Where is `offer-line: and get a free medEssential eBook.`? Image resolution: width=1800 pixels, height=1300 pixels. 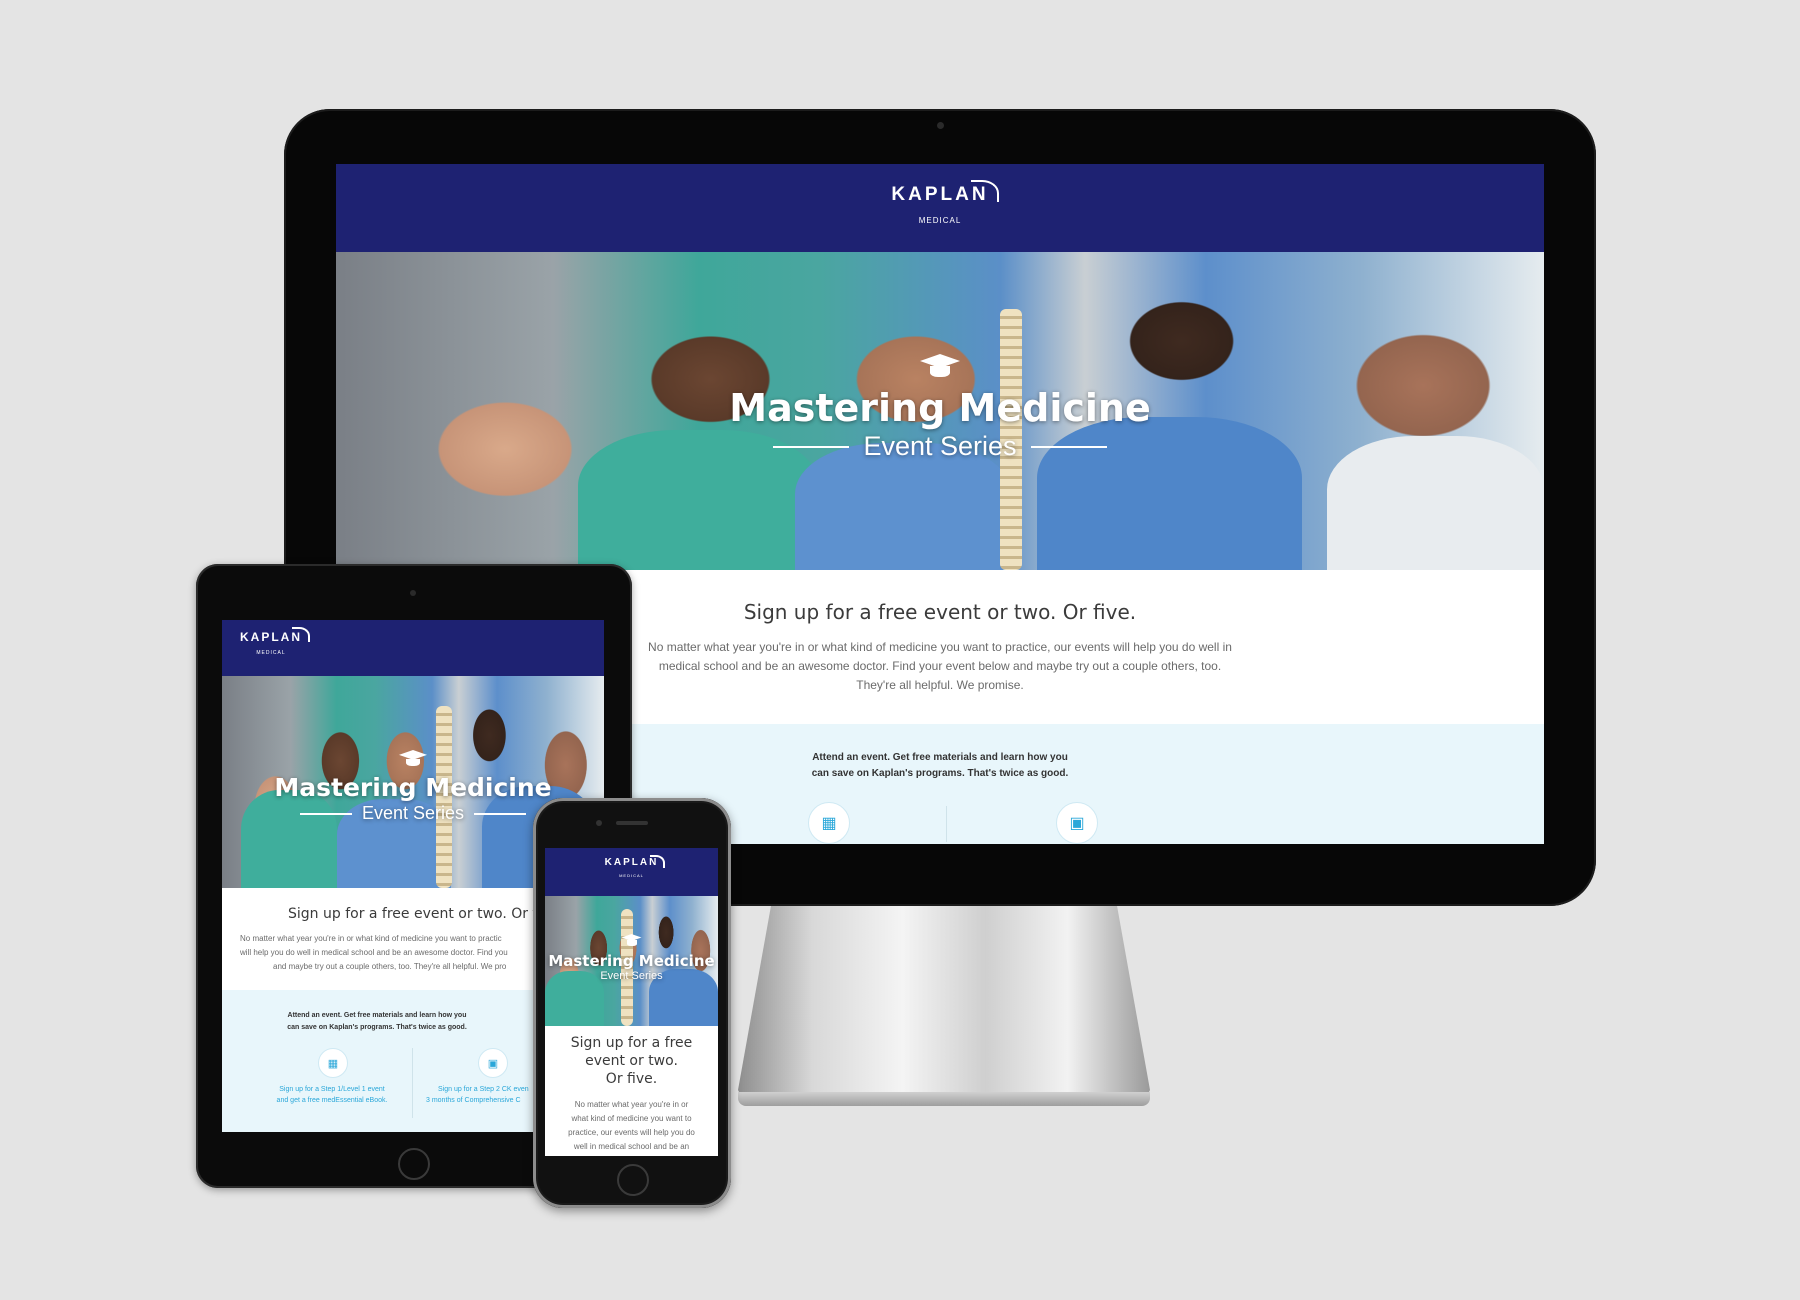
offer-line: and get a free medEssential eBook. is located at coordinates (332, 1100).